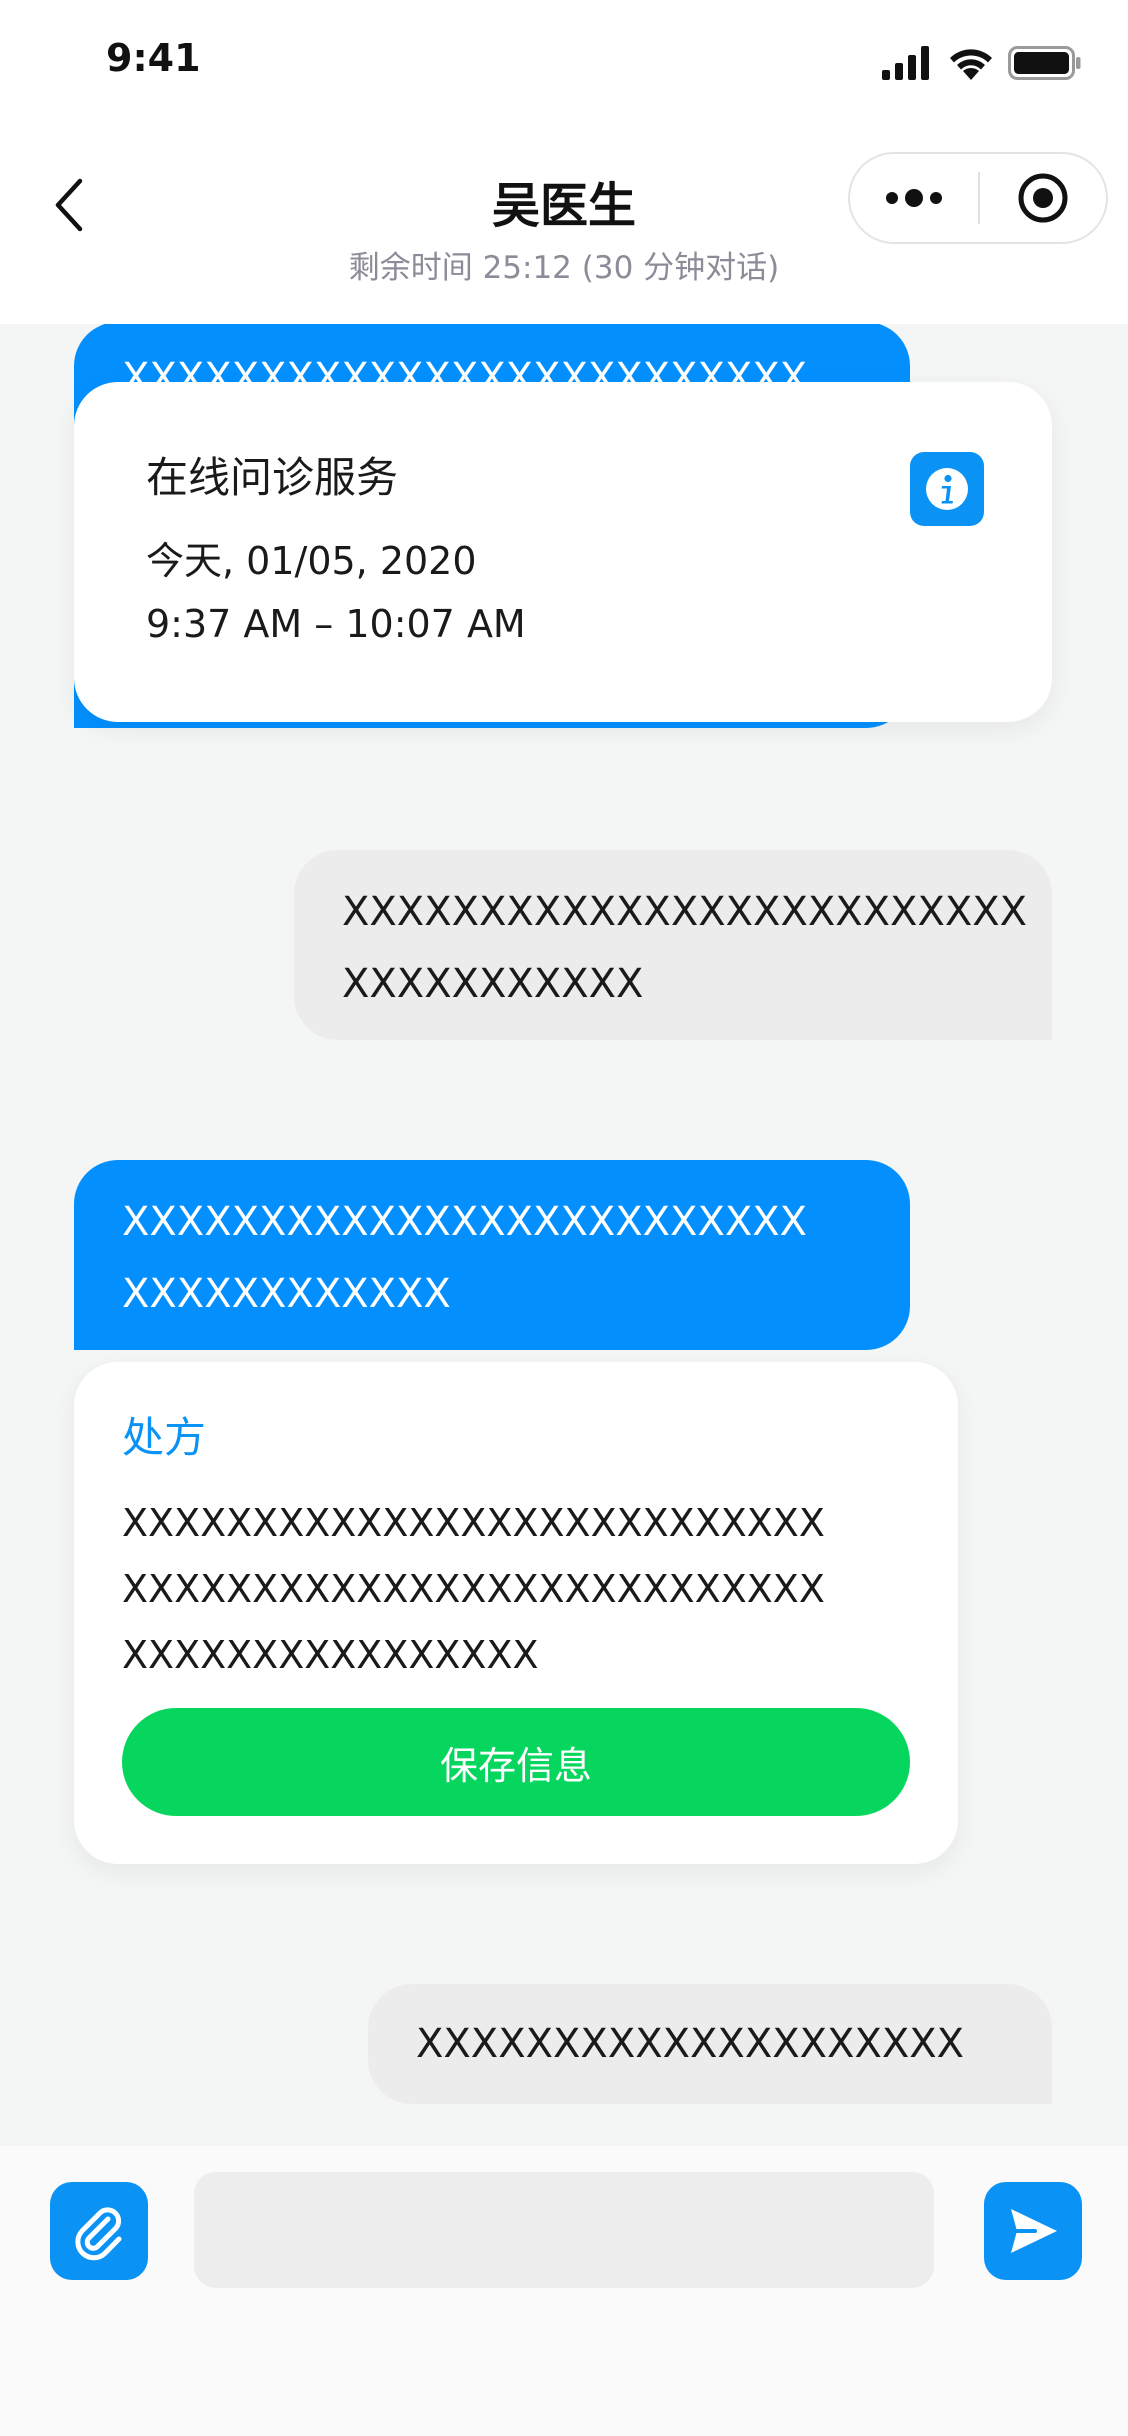 The width and height of the screenshot is (1128, 2436). Describe the element at coordinates (153, 58) in the screenshot. I see `status-time: 9:41` at that location.